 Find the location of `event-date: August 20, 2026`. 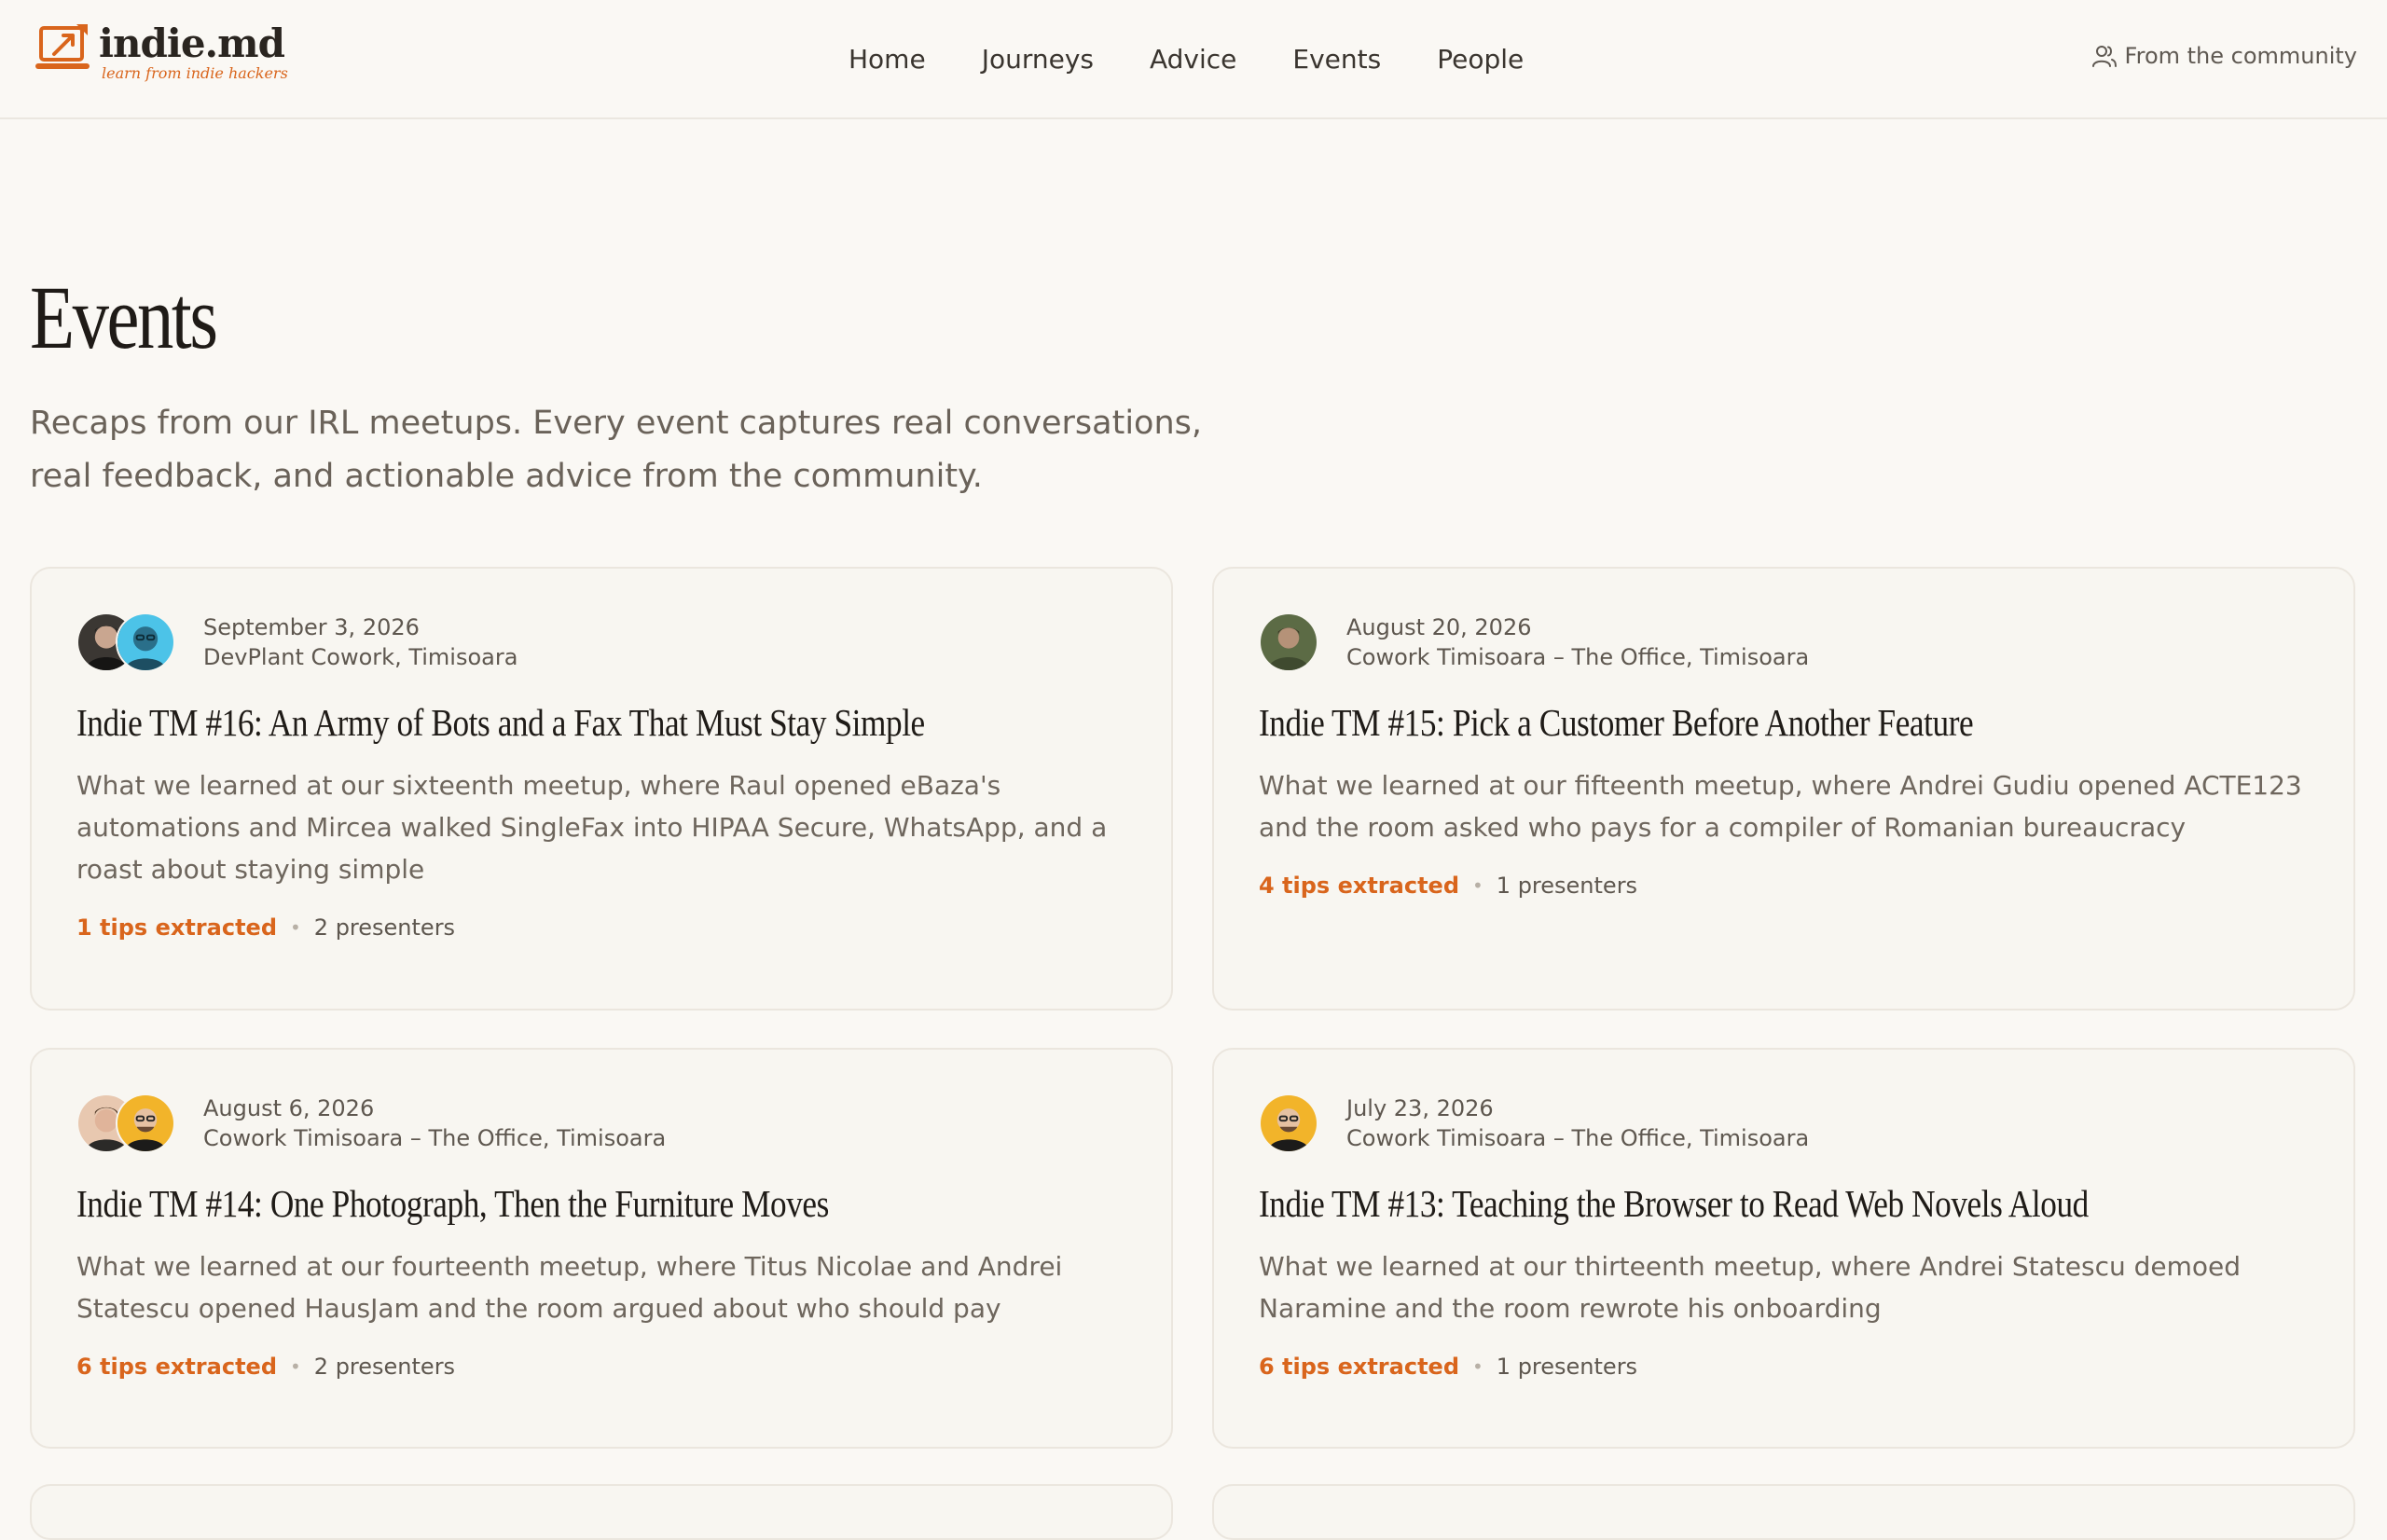

event-date: August 20, 2026 is located at coordinates (1439, 627).